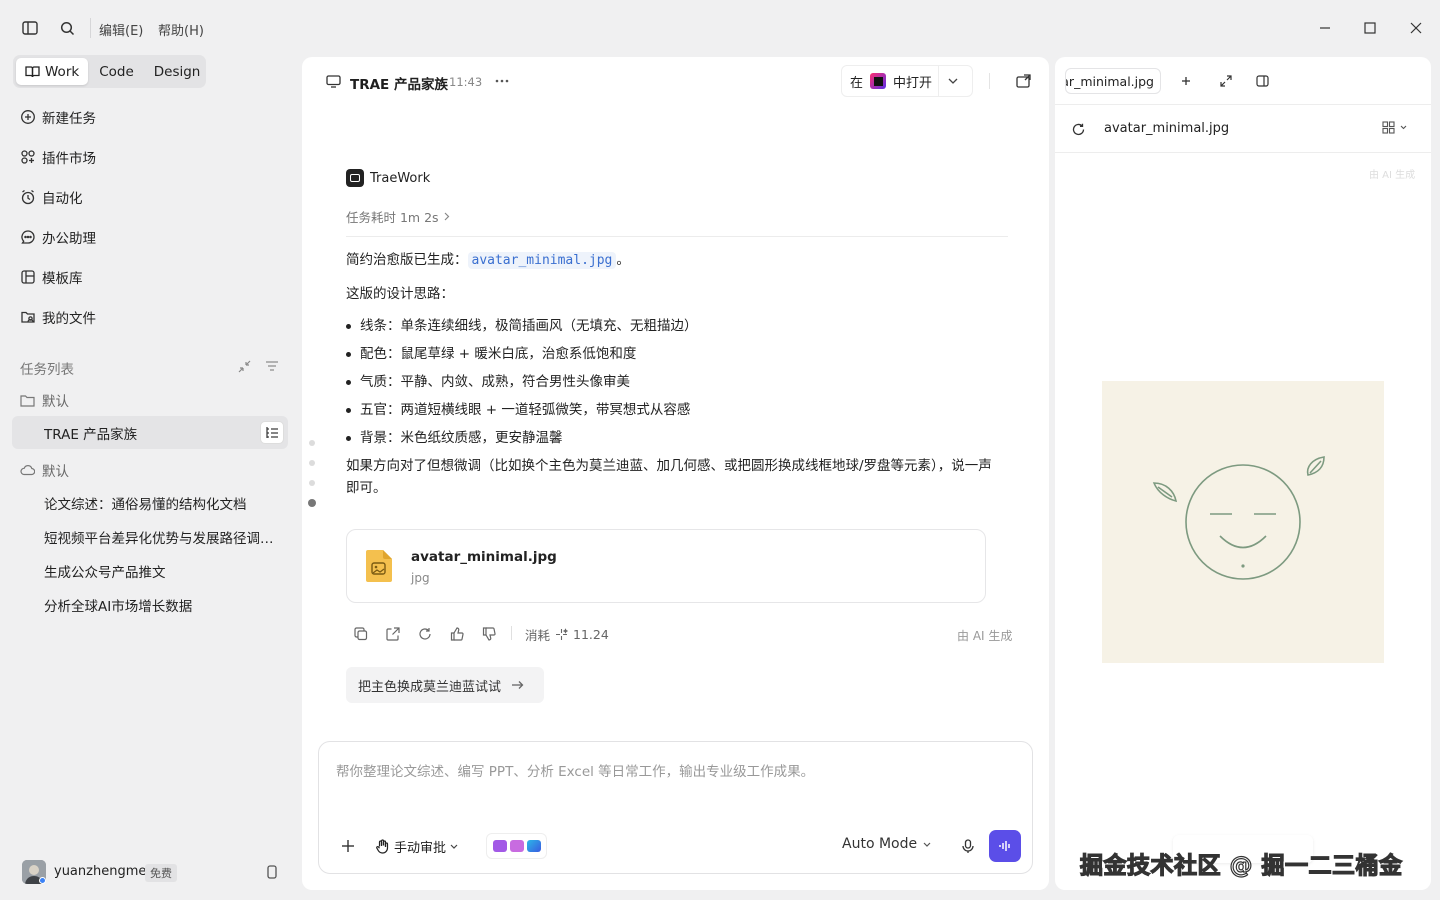 Image resolution: width=1440 pixels, height=900 pixels. I want to click on nav-label: 新建任务, so click(69, 119).